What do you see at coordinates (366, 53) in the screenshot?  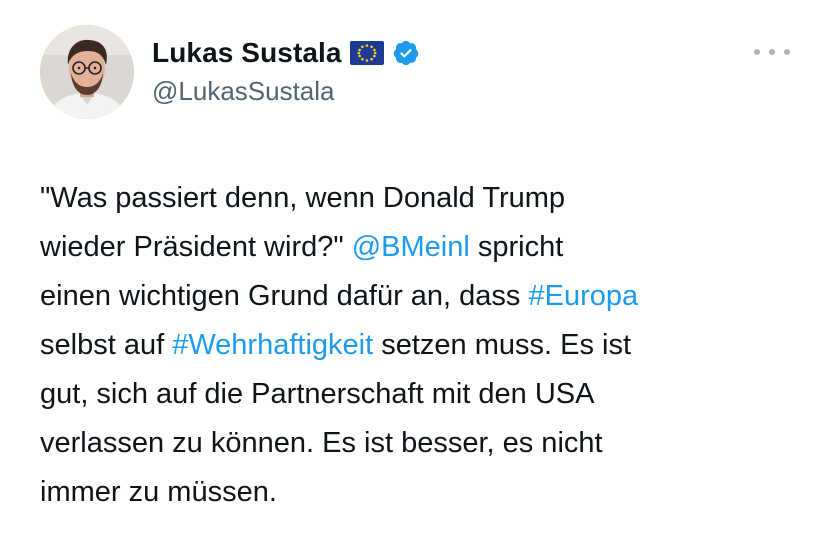 I see `eu-flag-icon` at bounding box center [366, 53].